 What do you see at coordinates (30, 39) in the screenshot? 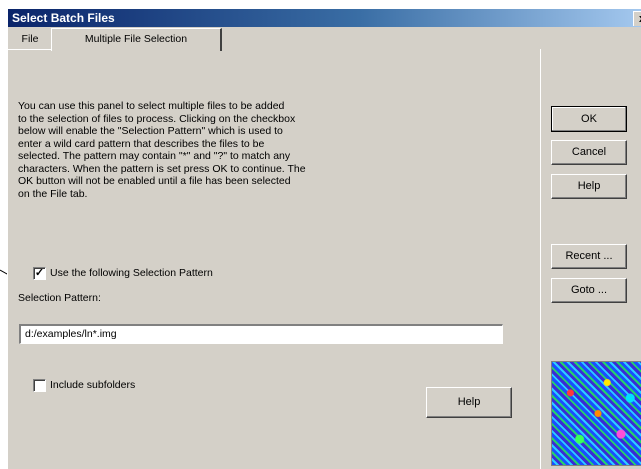
I see `tab-file: File` at bounding box center [30, 39].